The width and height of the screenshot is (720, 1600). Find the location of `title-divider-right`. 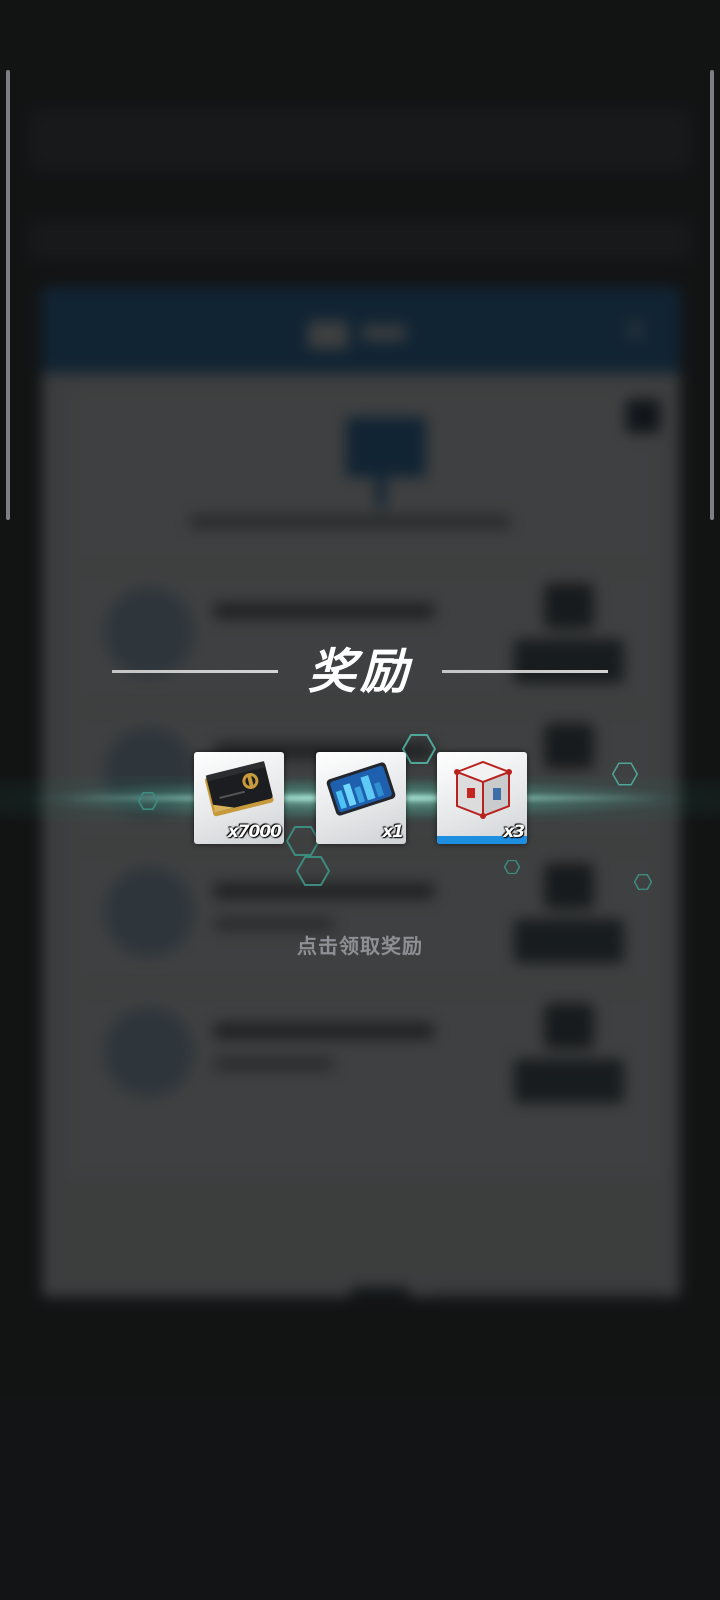

title-divider-right is located at coordinates (525, 671).